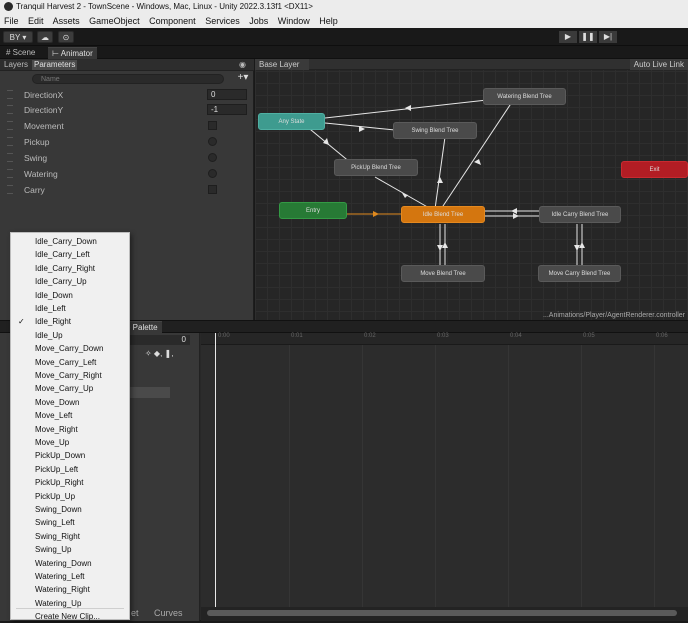  Describe the element at coordinates (588, 37) in the screenshot. I see `pause-button: ❚❚` at that location.